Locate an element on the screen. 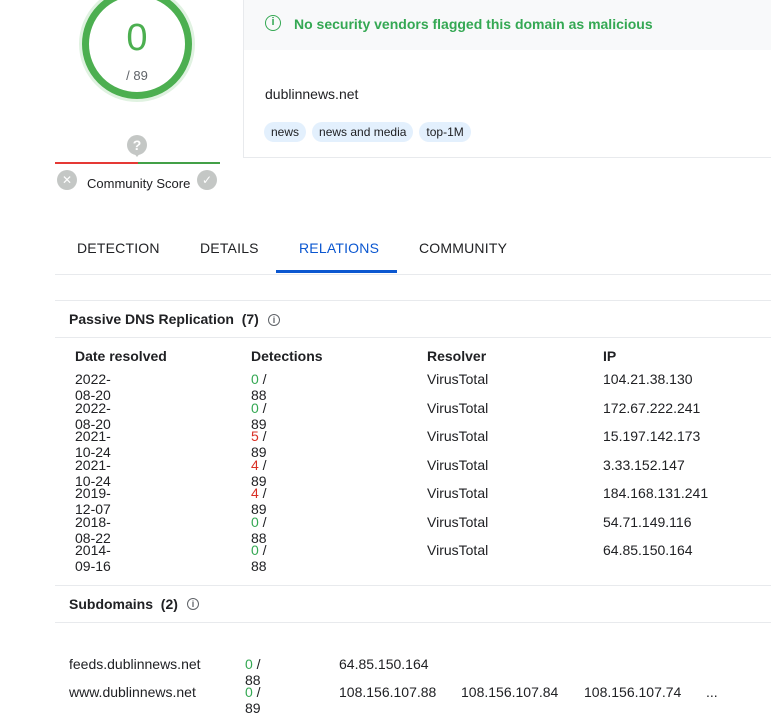  active-tab-indicator is located at coordinates (336, 271).